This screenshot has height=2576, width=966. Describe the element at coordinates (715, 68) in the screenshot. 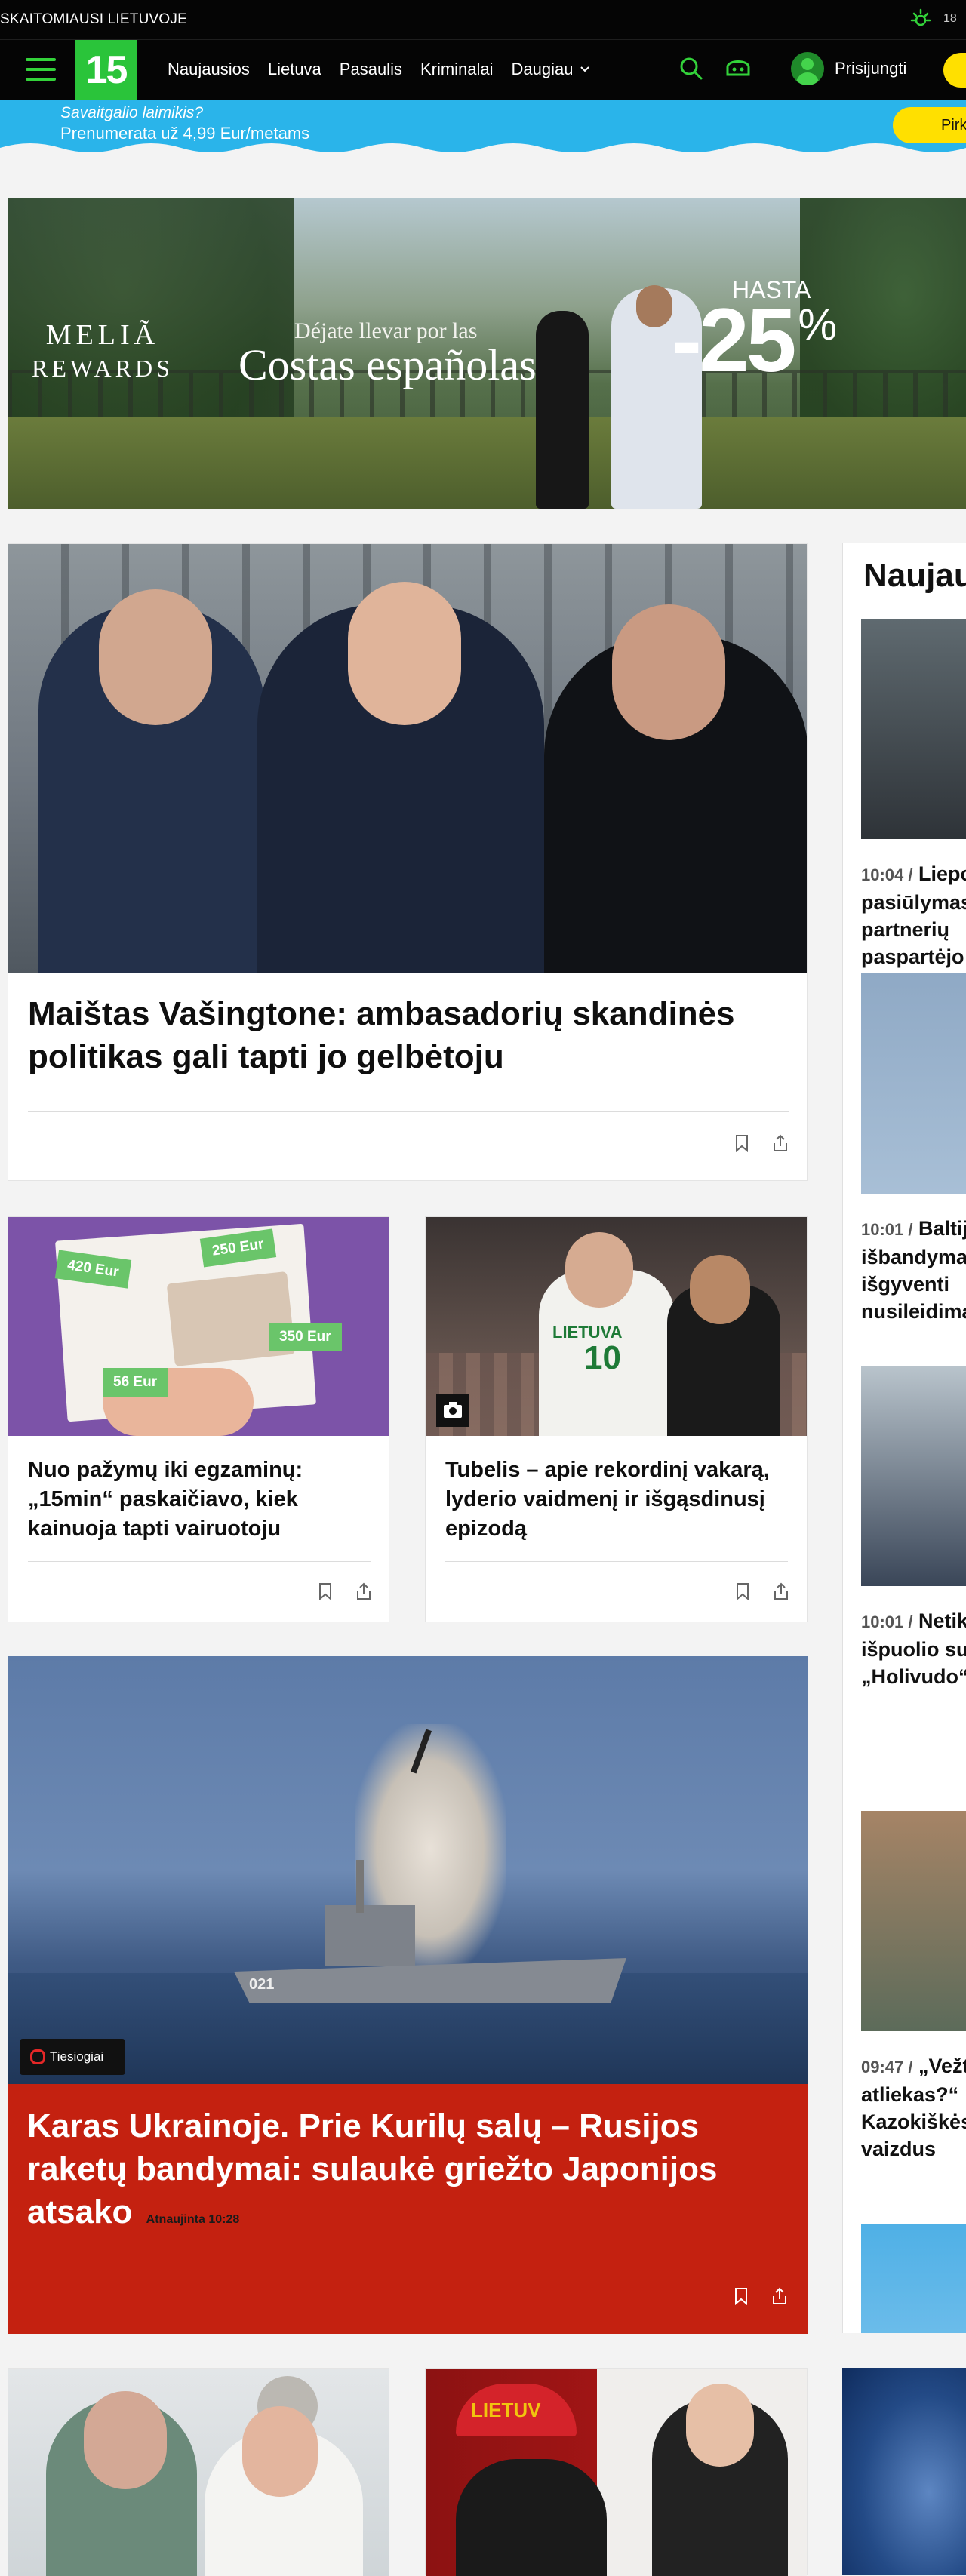

I see `nav-icons` at that location.